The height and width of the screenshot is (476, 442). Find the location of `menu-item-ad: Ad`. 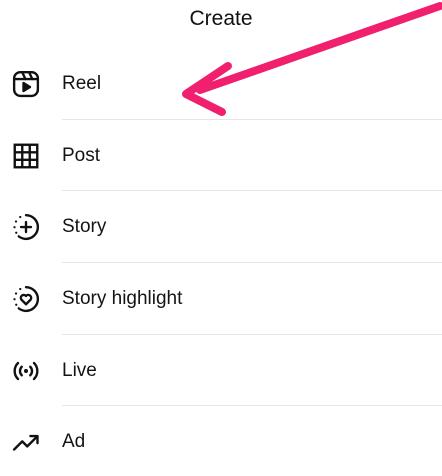

menu-item-ad: Ad is located at coordinates (221, 441).